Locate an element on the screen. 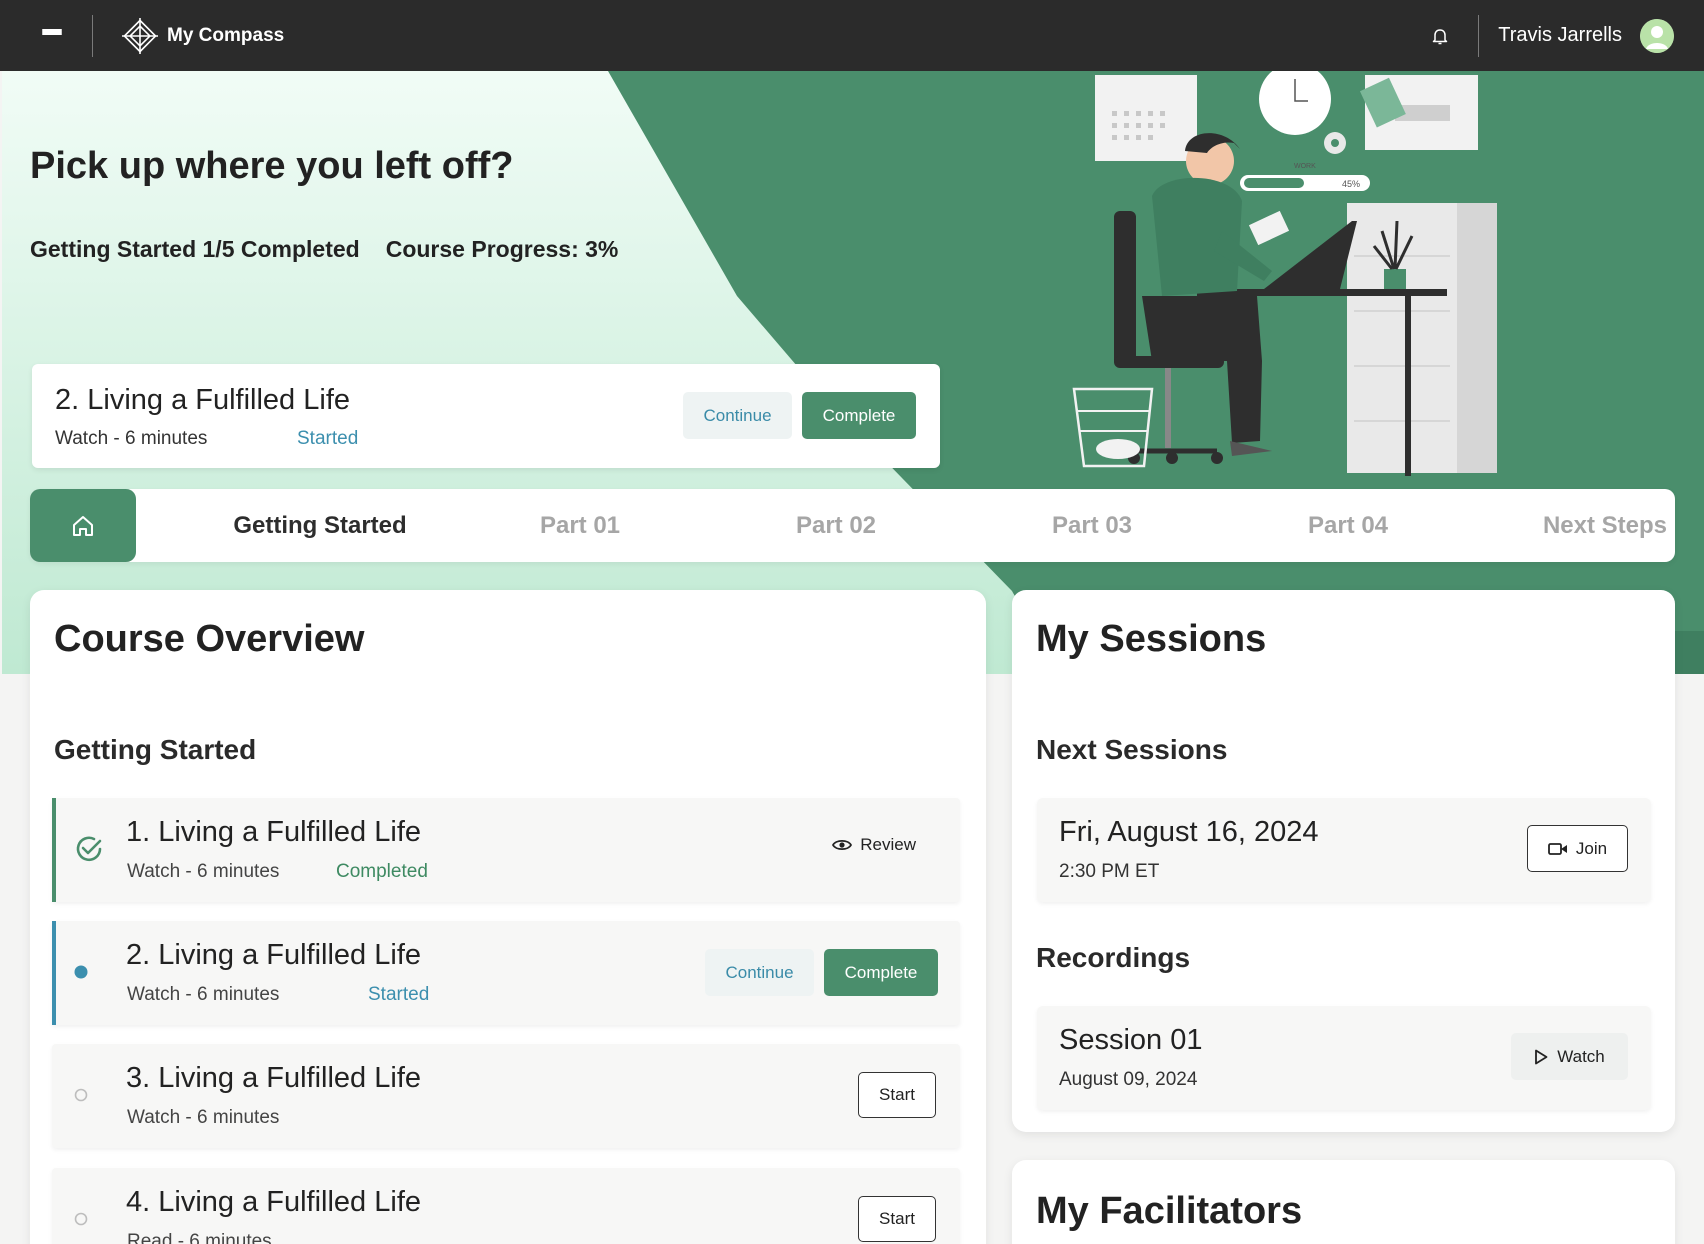 The width and height of the screenshot is (1704, 1244). app-name: My Compass is located at coordinates (226, 35).